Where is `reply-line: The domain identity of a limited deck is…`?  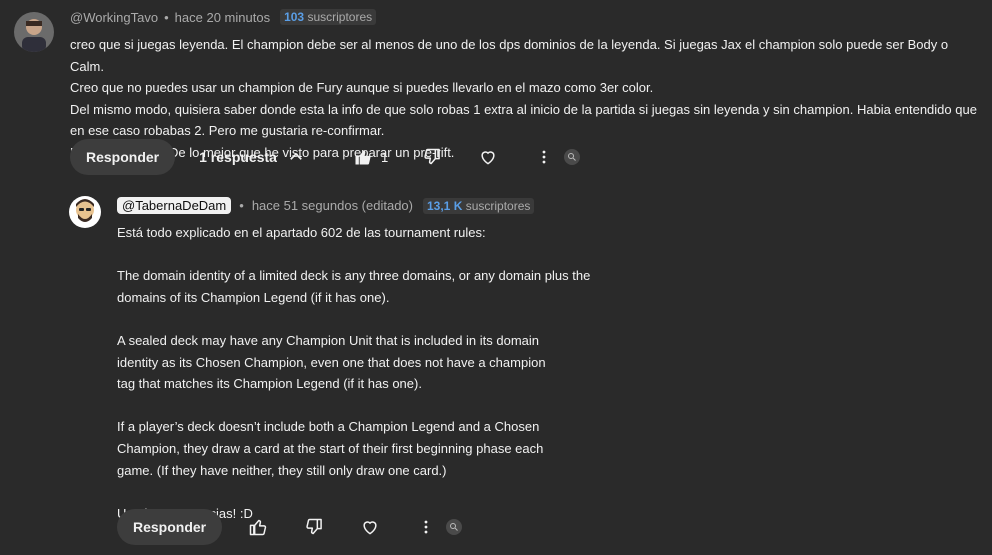 reply-line: The domain identity of a limited deck is… is located at coordinates (354, 276).